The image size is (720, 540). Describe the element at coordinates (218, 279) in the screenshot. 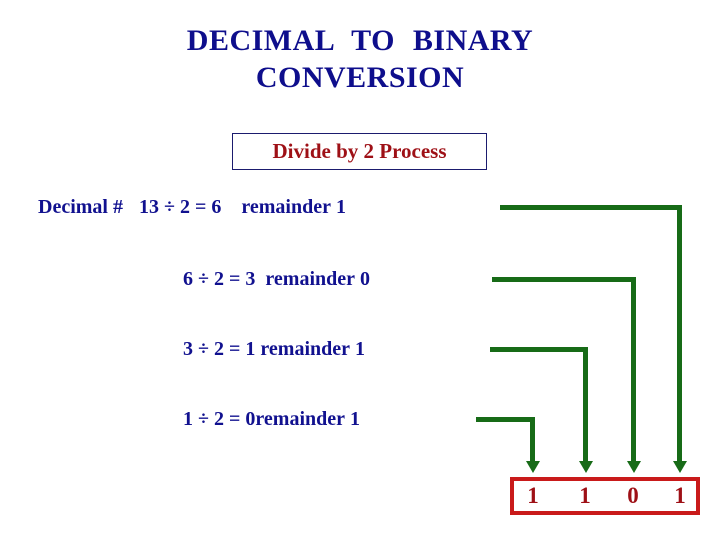

I see `step-2-divisor: 2` at that location.